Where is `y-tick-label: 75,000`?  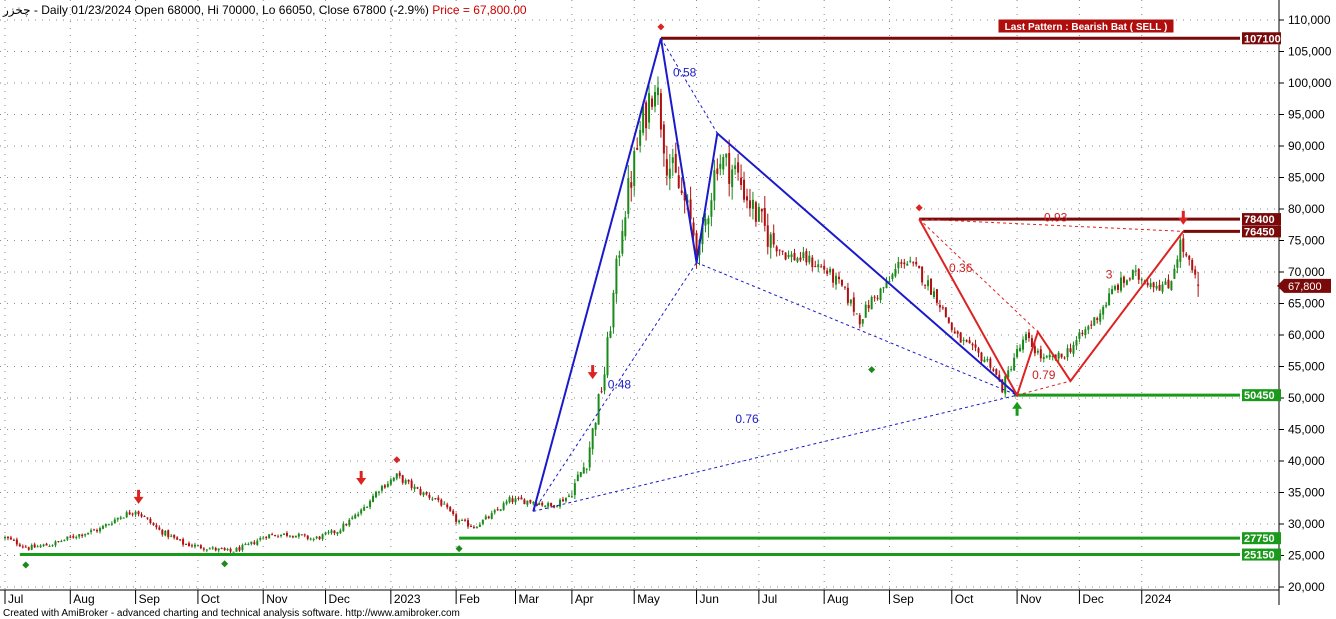
y-tick-label: 75,000 is located at coordinates (1306, 241).